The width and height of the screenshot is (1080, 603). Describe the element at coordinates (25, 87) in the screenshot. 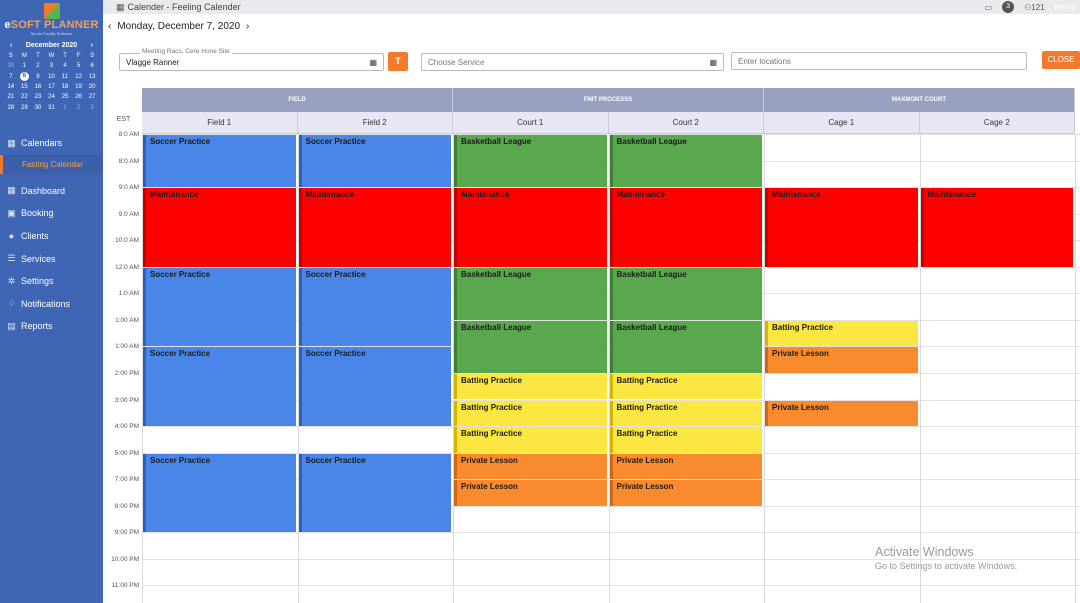

I see `mini-calendar-day: 15` at that location.